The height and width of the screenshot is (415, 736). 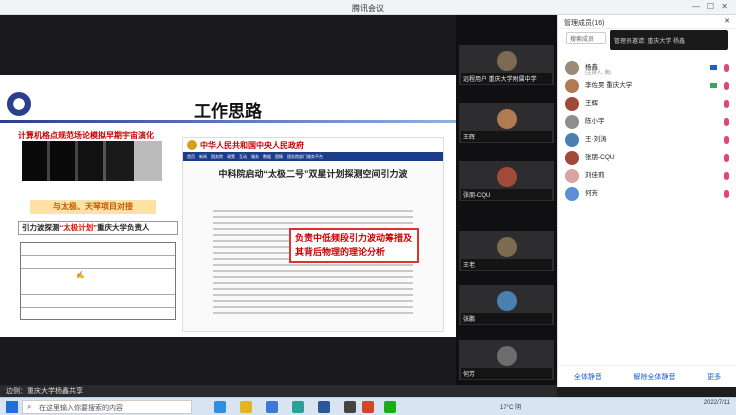 I want to click on callout-box: 负责中低频段引力波动筹措及其背后物理的理论分析, so click(x=354, y=245).